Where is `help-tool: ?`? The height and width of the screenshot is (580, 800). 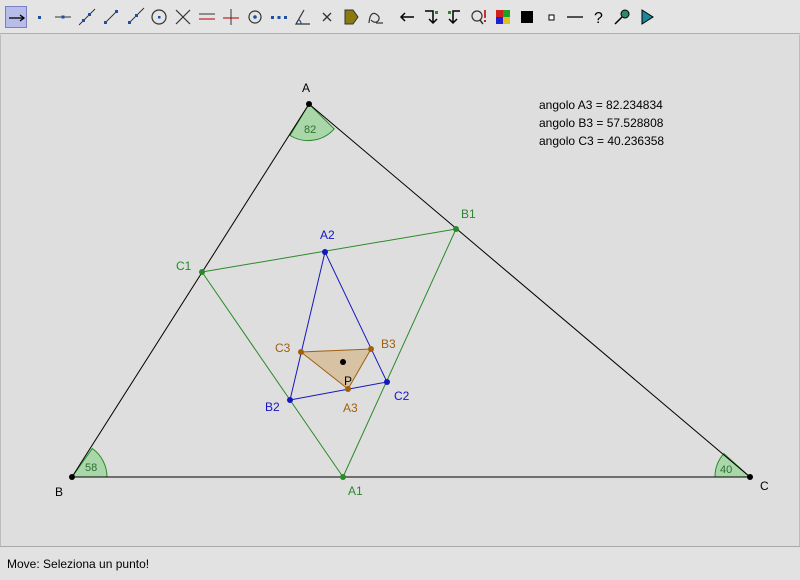 help-tool: ? is located at coordinates (599, 17).